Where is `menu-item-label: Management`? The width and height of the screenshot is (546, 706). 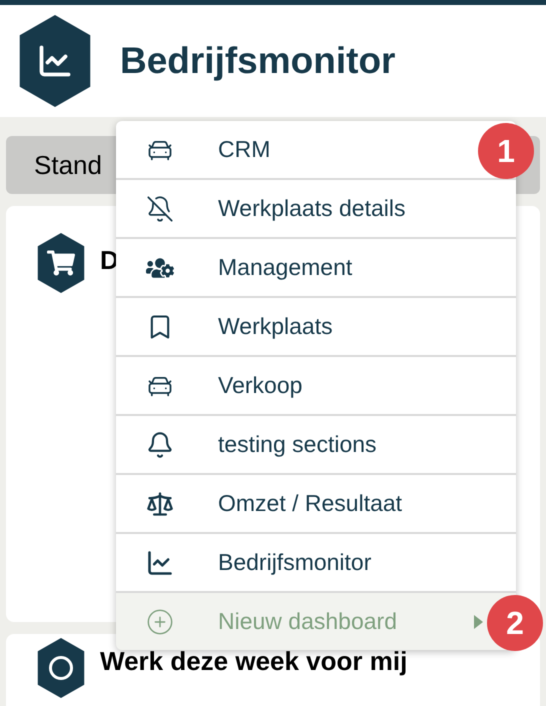 menu-item-label: Management is located at coordinates (285, 267).